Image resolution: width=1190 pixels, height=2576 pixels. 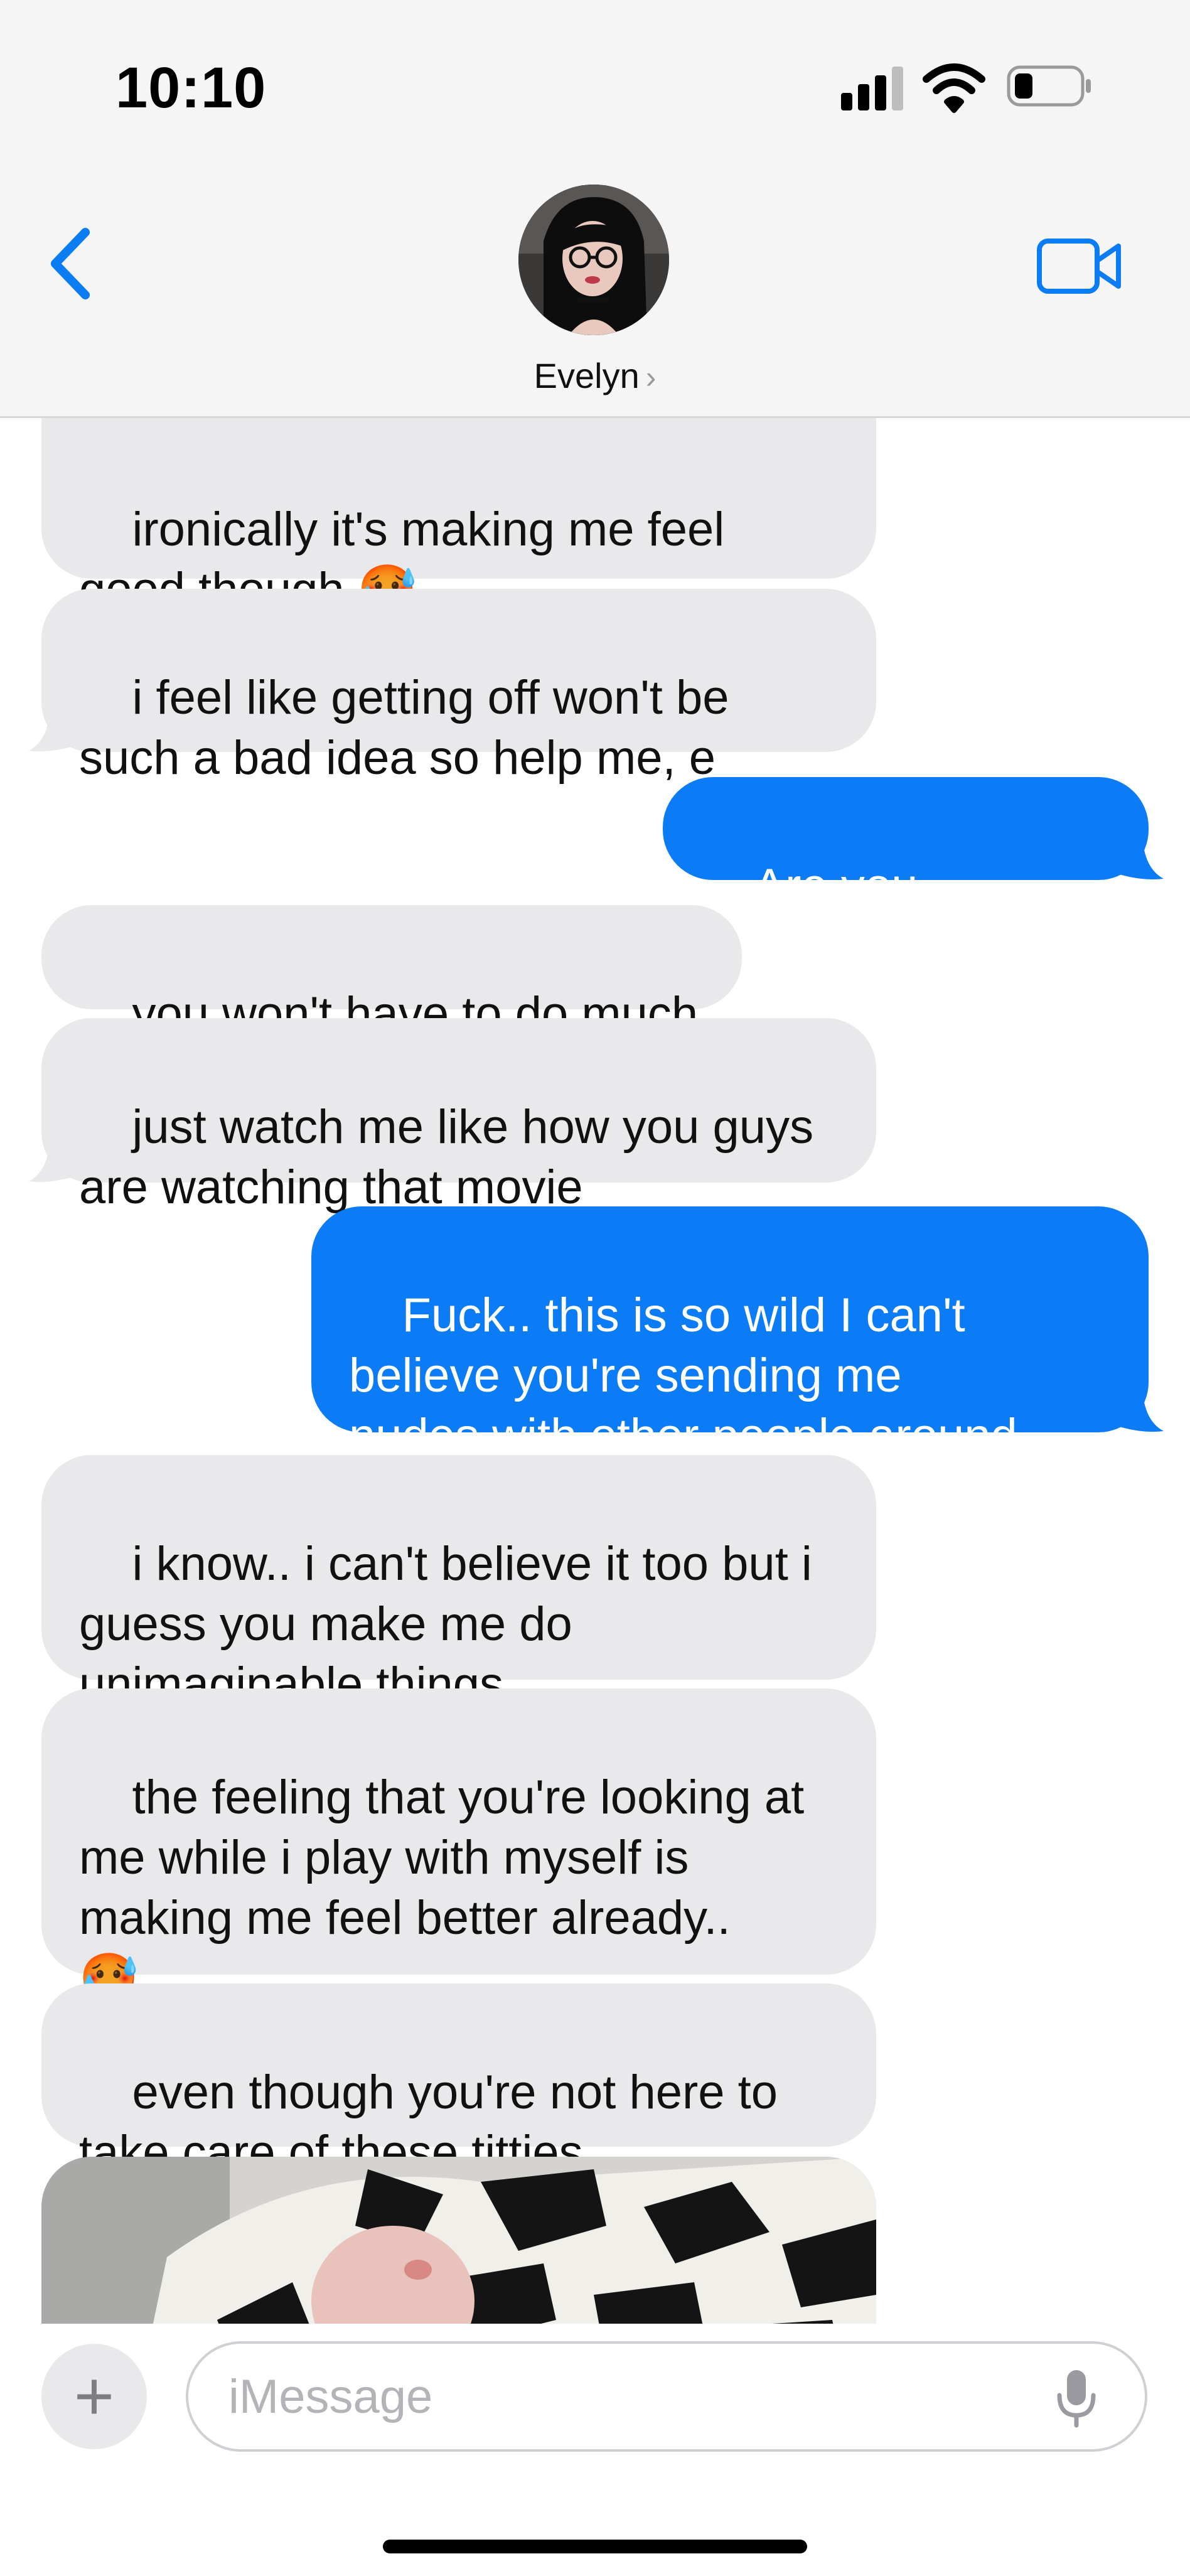 What do you see at coordinates (71, 263) in the screenshot?
I see `chevron-left-icon` at bounding box center [71, 263].